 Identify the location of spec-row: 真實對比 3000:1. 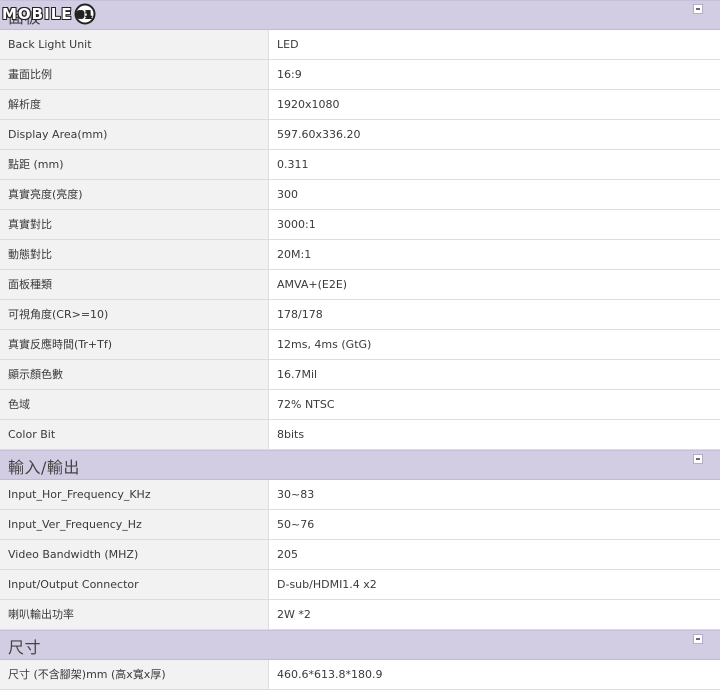
(360, 225).